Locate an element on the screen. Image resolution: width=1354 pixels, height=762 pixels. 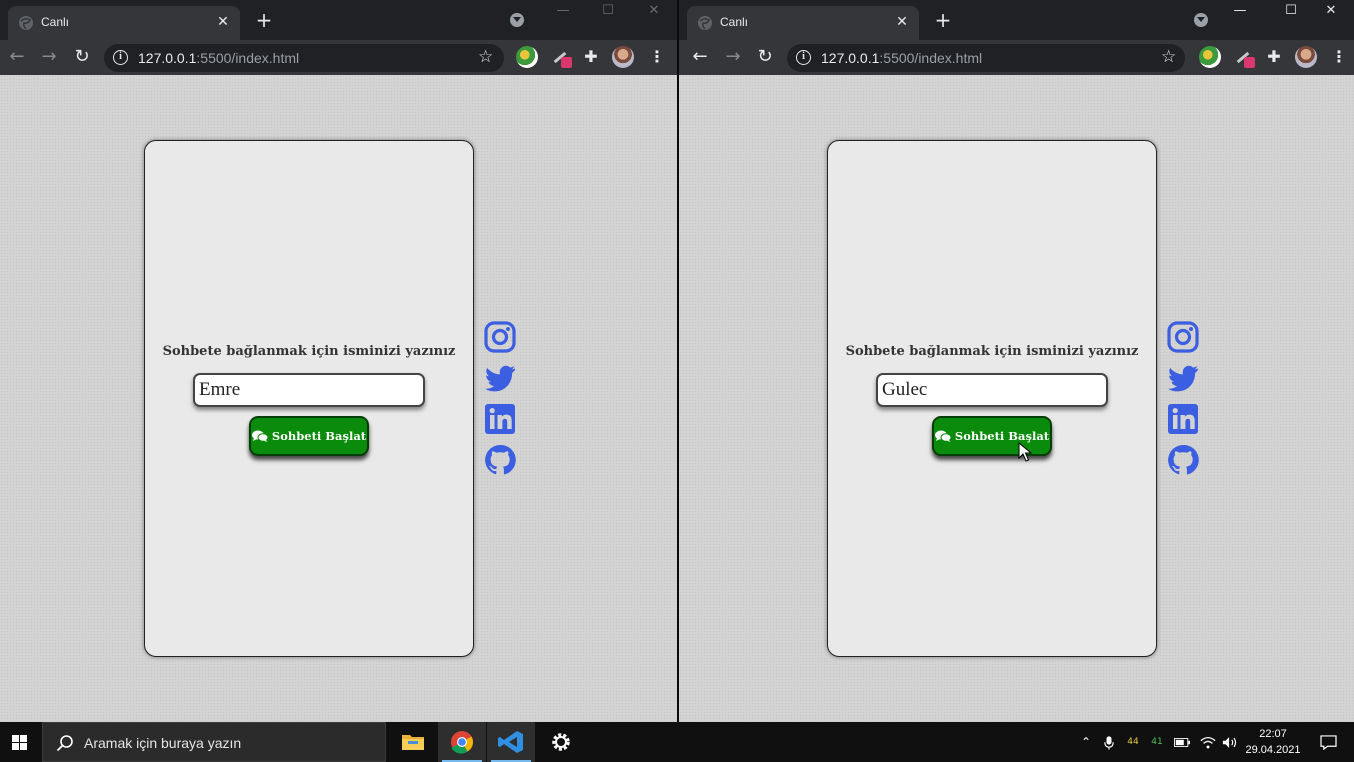
chrome-icon is located at coordinates (462, 742).